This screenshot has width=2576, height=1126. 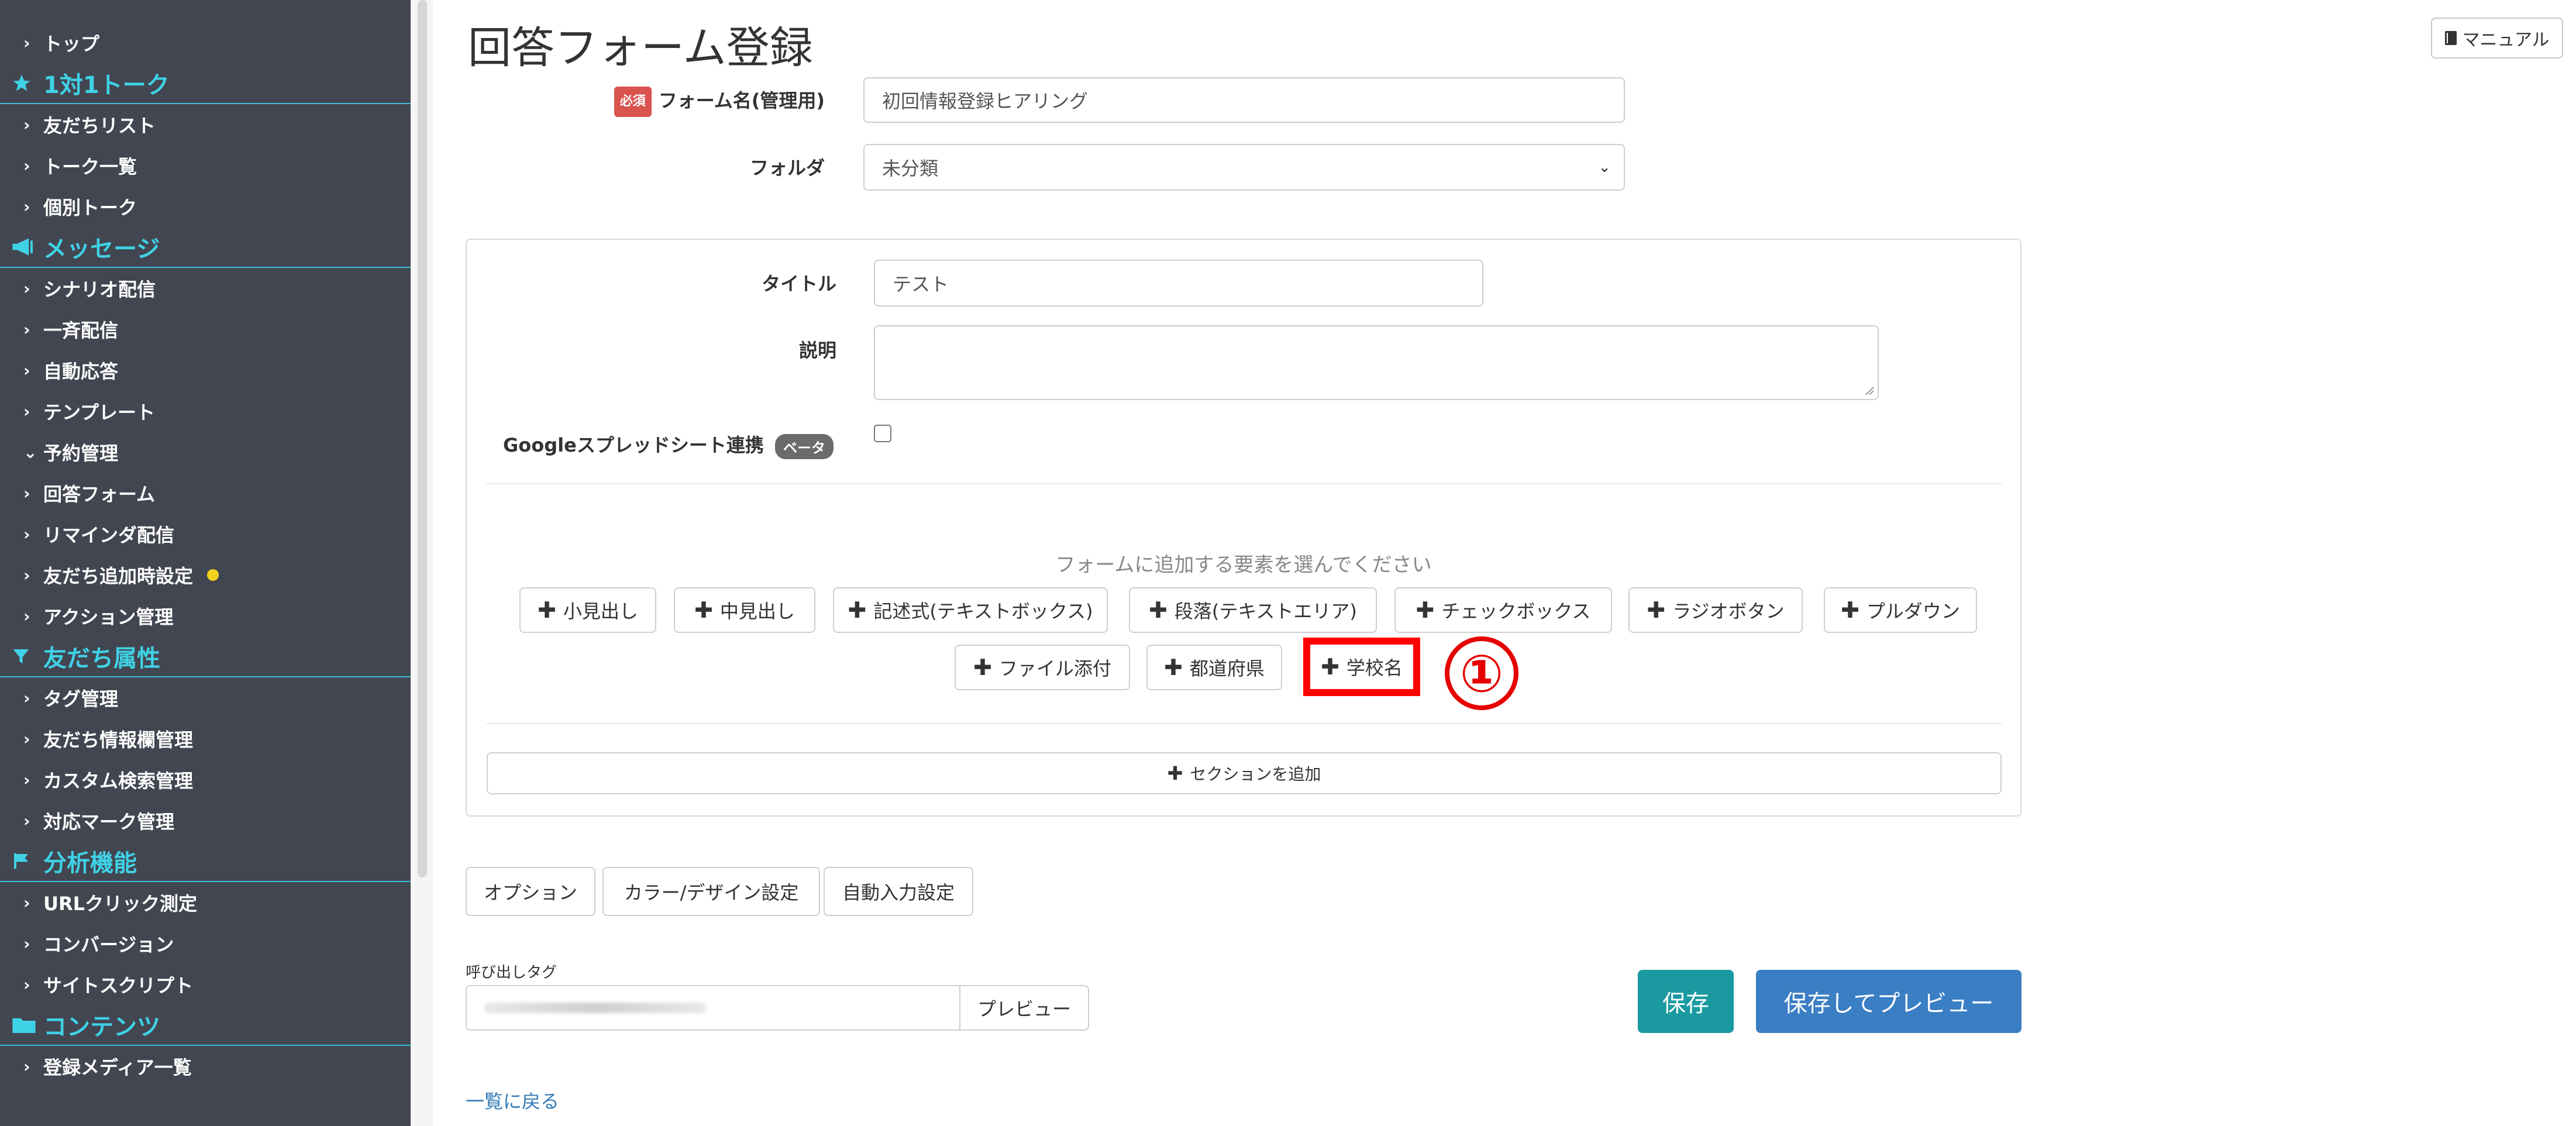 What do you see at coordinates (1516, 611) in the screenshot?
I see `add-button-label: チェックボックス` at bounding box center [1516, 611].